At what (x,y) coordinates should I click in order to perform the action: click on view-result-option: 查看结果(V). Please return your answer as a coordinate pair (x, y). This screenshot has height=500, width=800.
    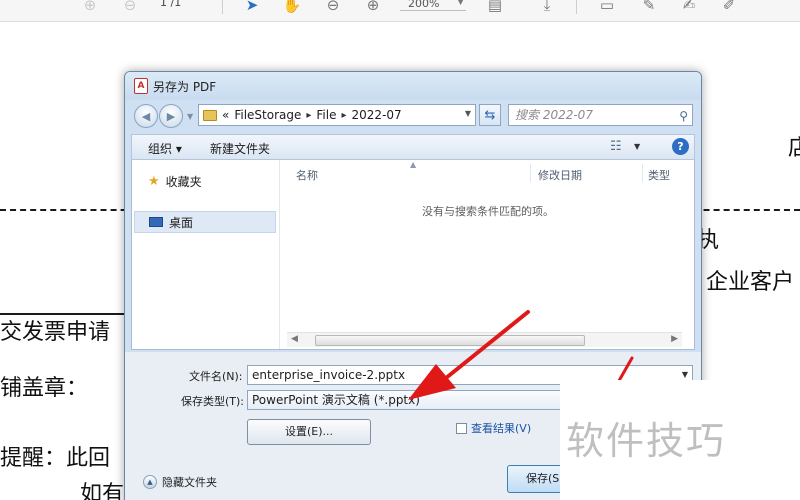
    Looking at the image, I should click on (493, 428).